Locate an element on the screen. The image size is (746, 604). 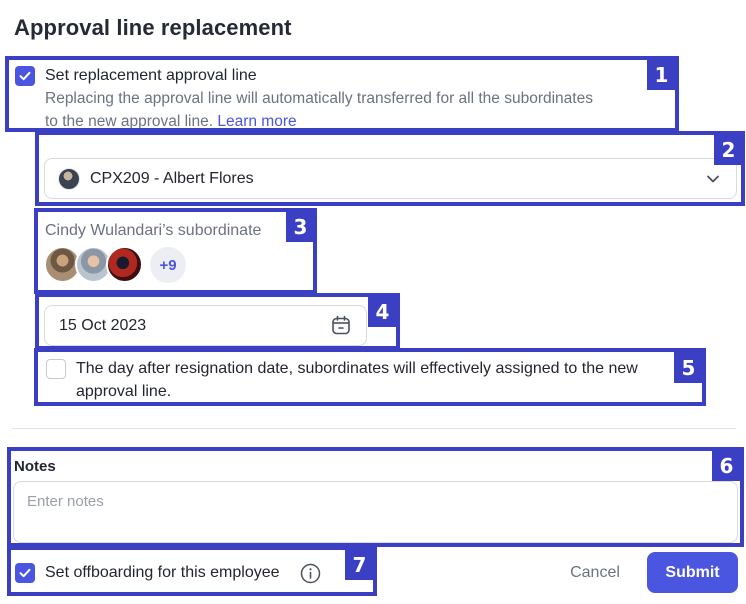
annotation-badge-5: 5 is located at coordinates (688, 367).